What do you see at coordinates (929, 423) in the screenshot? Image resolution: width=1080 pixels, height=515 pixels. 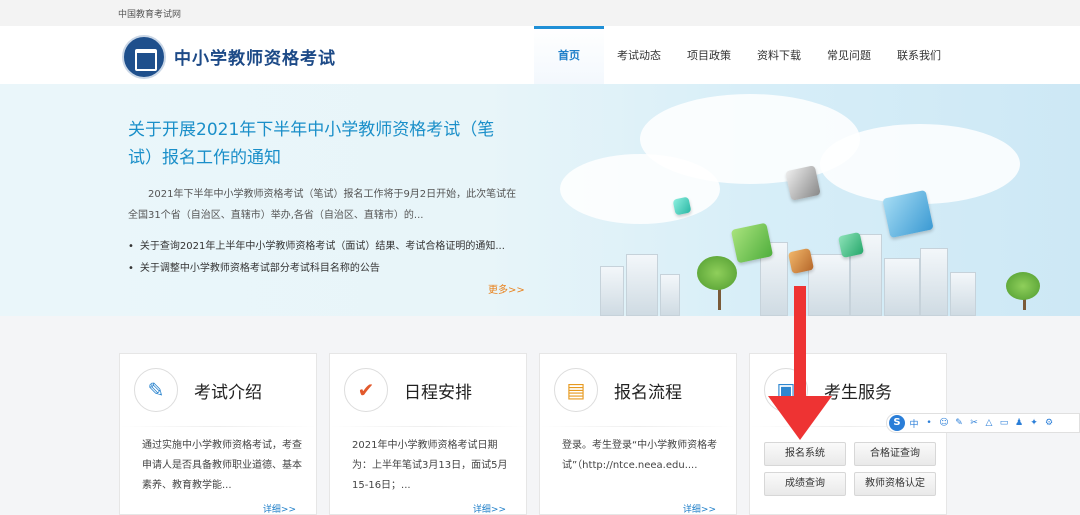 I see `ime-punctuation-icon: •` at bounding box center [929, 423].